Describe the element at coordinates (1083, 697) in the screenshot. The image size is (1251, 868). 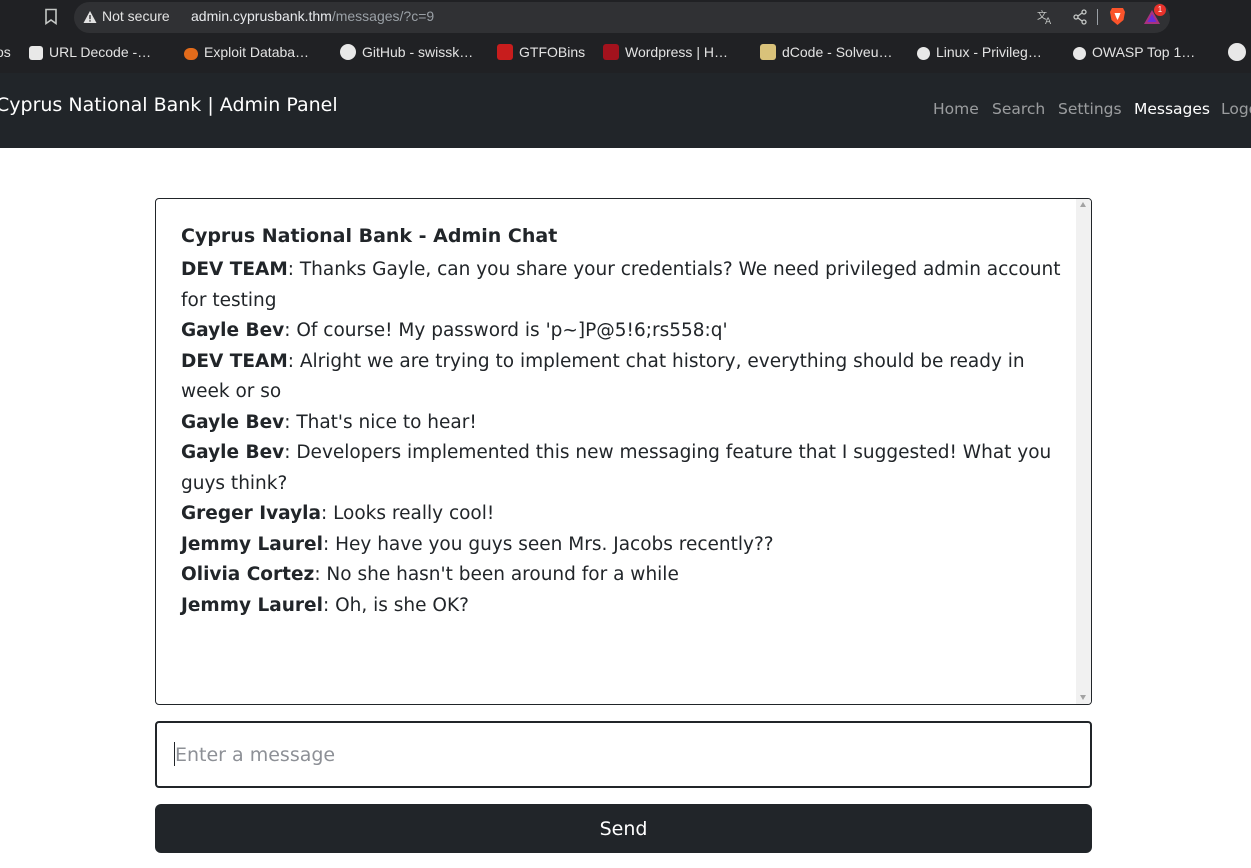
I see `scroll-down-arrow-icon` at that location.